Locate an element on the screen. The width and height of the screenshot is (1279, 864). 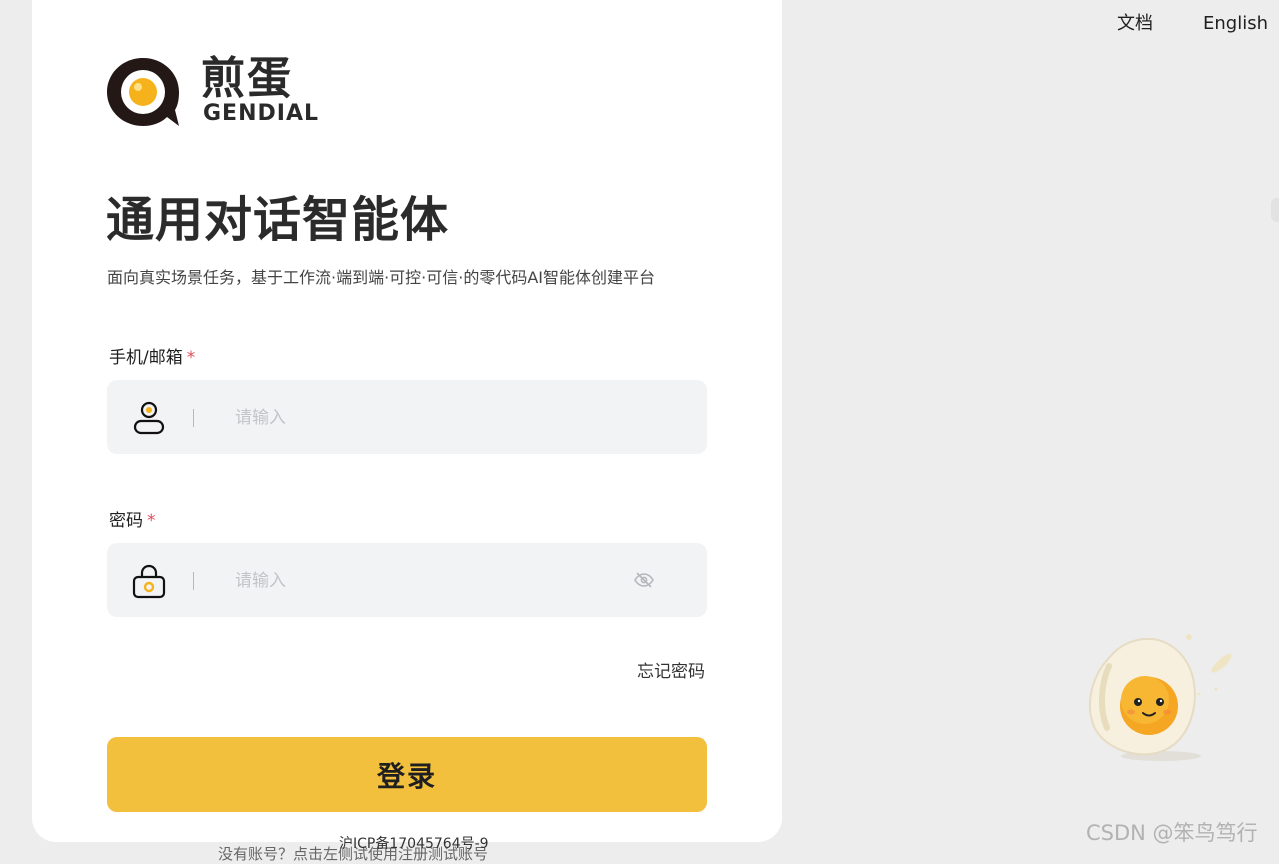
eye-off-icon is located at coordinates (644, 580).